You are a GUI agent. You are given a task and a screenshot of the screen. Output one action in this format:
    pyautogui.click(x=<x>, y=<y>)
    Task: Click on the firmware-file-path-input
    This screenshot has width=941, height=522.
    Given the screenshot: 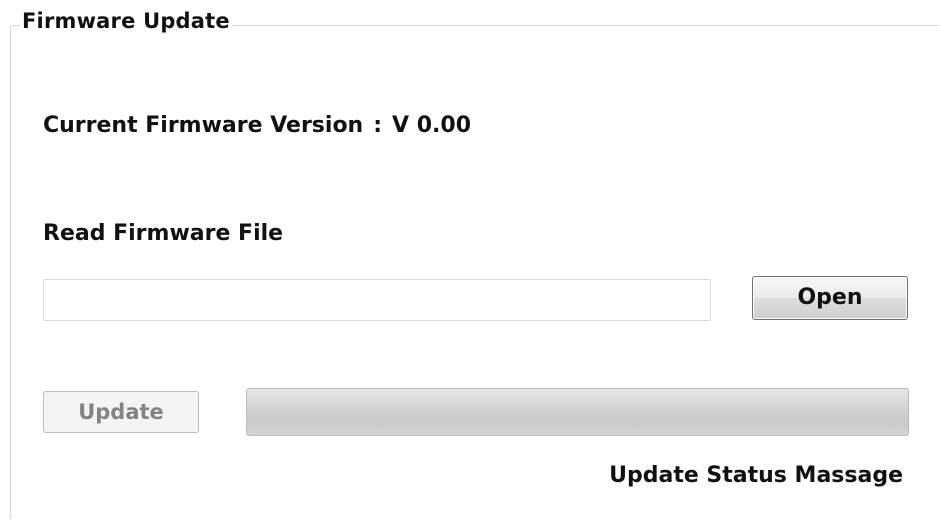 What is the action you would take?
    pyautogui.click(x=377, y=300)
    